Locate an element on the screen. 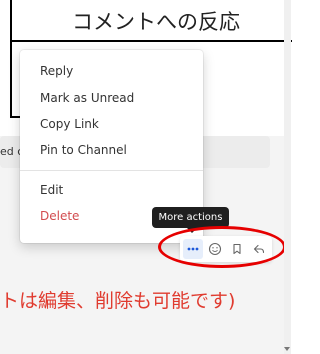  annotation-text: トは編集、削除も可能です) is located at coordinates (118, 301).